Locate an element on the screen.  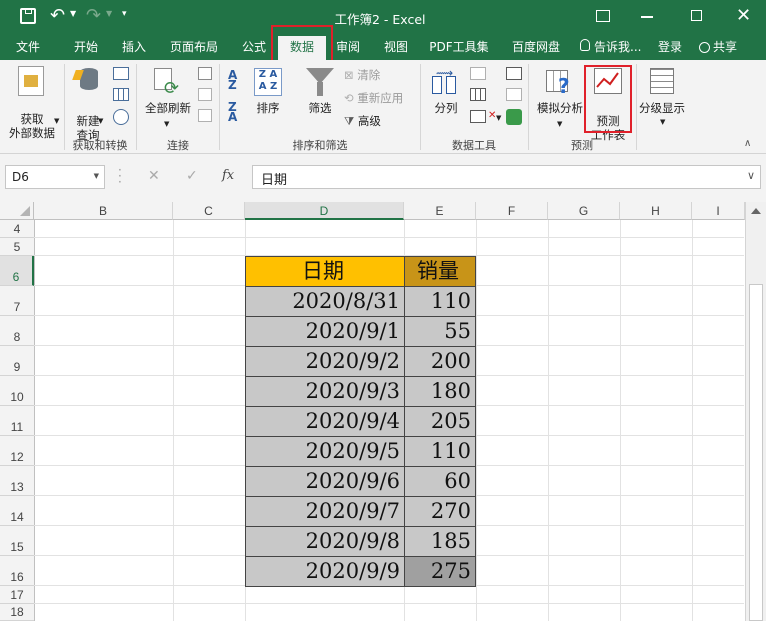
column-header-i: I is located at coordinates (718, 211).